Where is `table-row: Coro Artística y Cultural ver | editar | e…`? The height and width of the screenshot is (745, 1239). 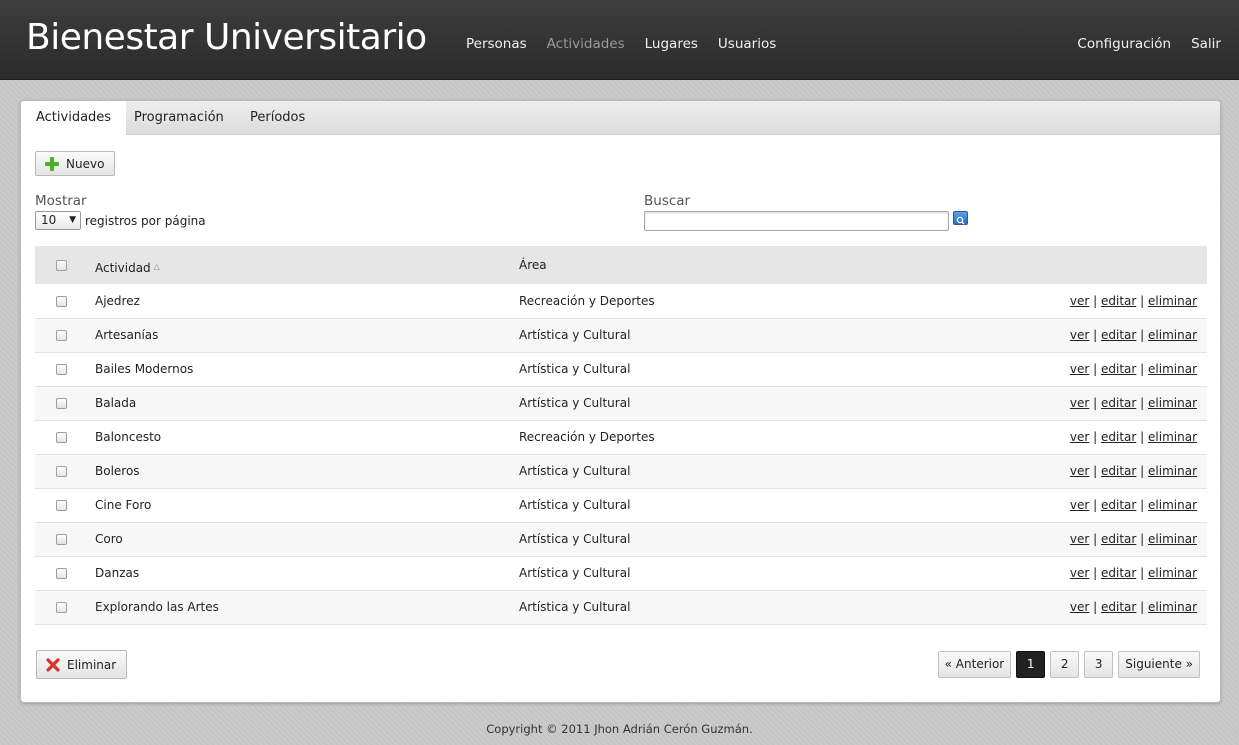 table-row: Coro Artística y Cultural ver | editar | e… is located at coordinates (621, 539).